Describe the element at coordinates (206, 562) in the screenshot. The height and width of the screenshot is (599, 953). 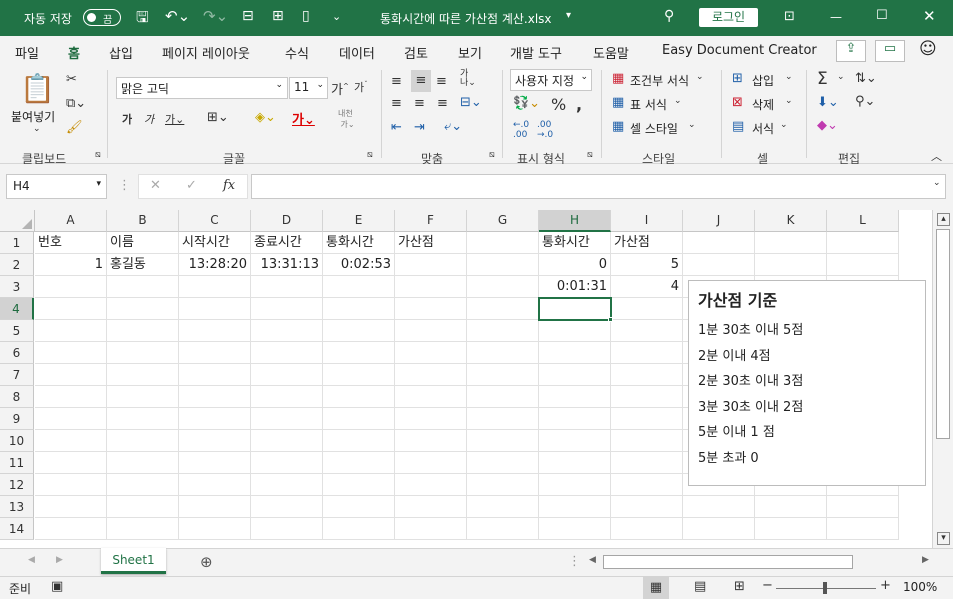
I see `add-sheet-icon: ⊕` at that location.